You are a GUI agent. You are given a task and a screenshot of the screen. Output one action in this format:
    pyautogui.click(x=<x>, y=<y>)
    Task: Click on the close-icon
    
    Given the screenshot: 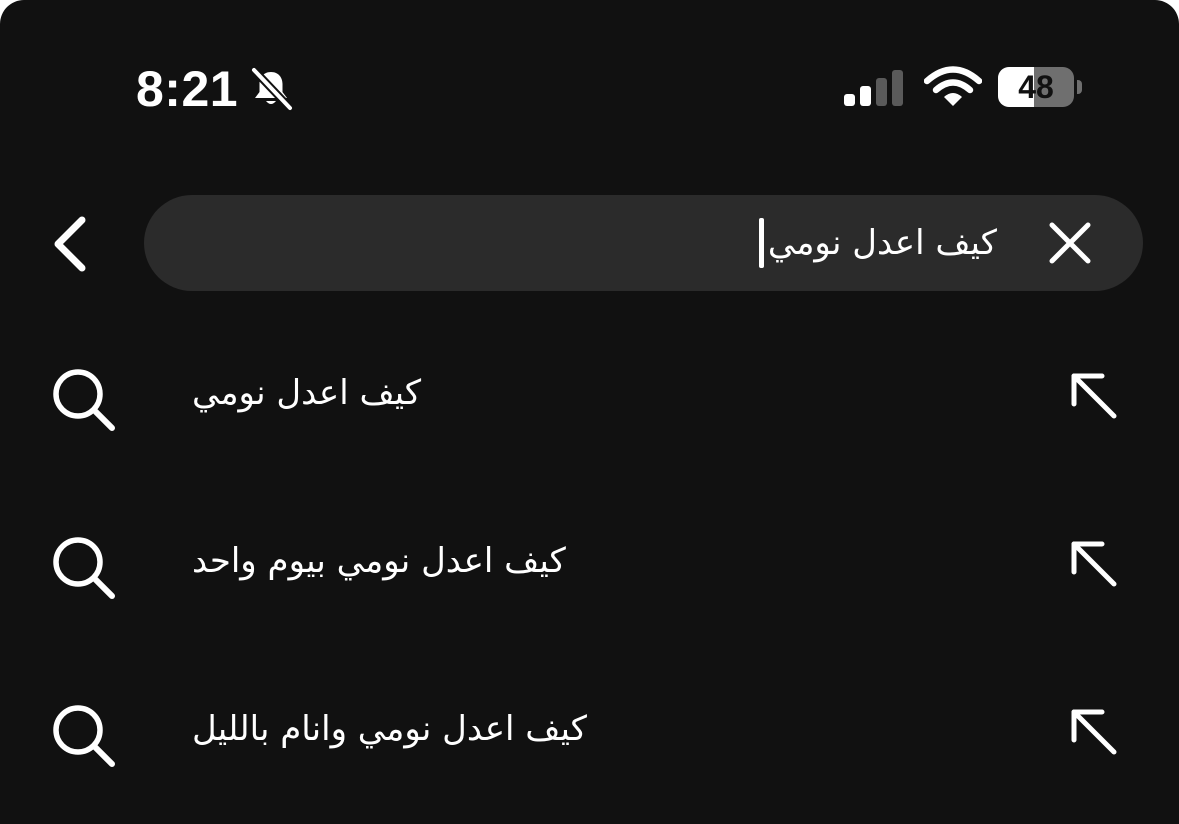 What is the action you would take?
    pyautogui.click(x=1070, y=243)
    